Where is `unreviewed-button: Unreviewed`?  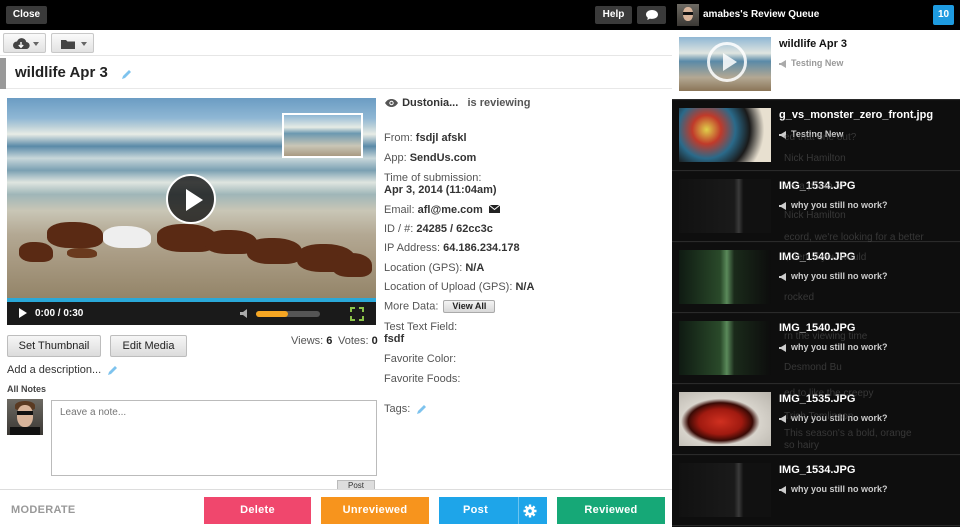
unreviewed-button: Unreviewed is located at coordinates (375, 510).